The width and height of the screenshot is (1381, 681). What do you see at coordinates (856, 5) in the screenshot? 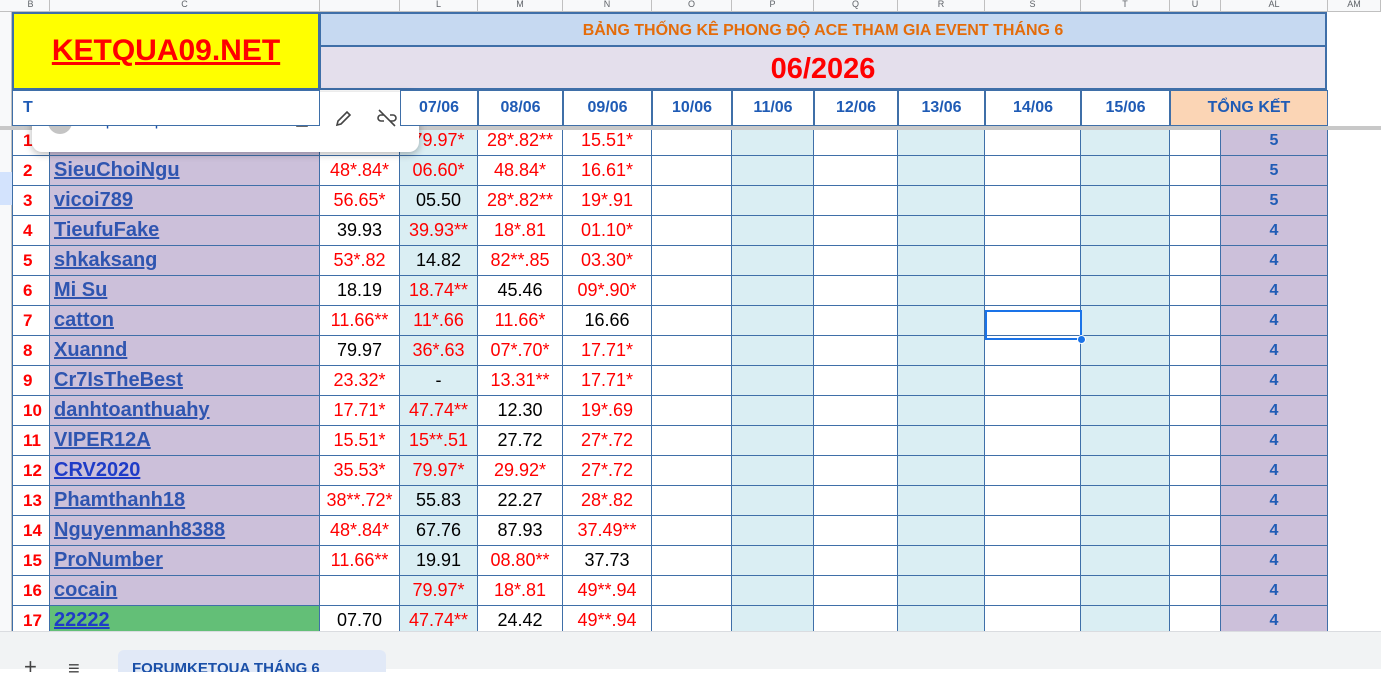
I see `column-header: Q` at bounding box center [856, 5].